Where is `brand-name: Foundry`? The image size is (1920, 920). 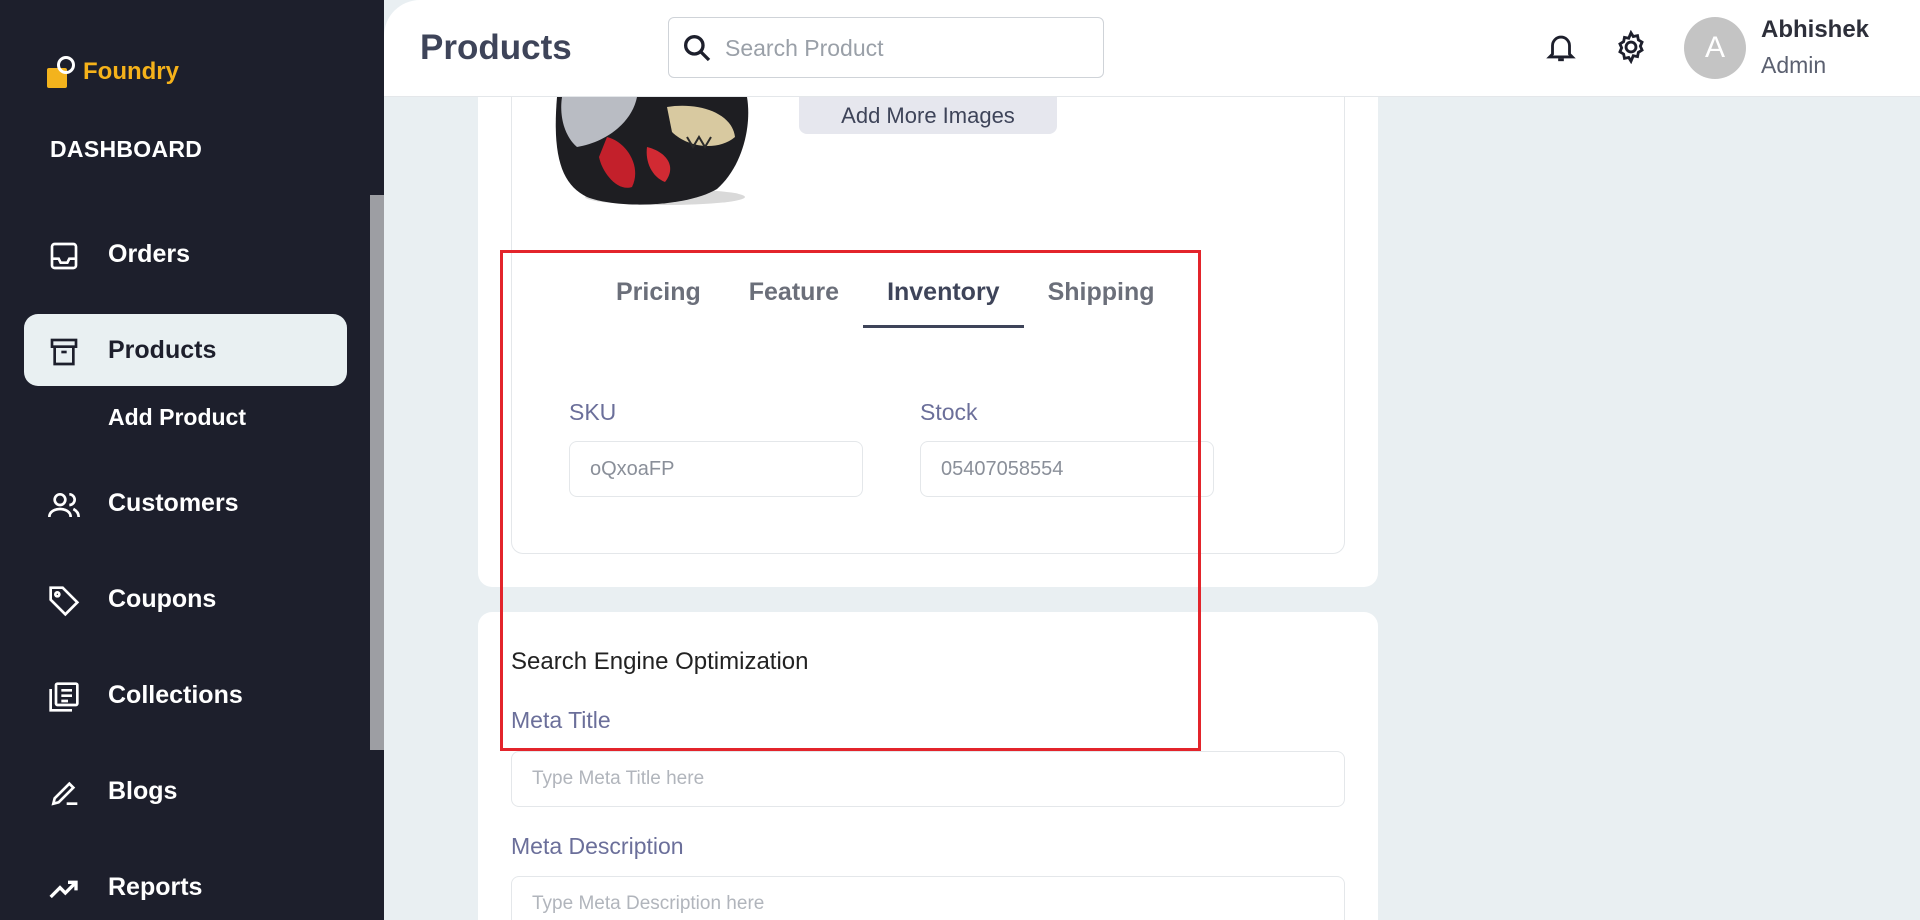
brand-name: Foundry is located at coordinates (131, 71).